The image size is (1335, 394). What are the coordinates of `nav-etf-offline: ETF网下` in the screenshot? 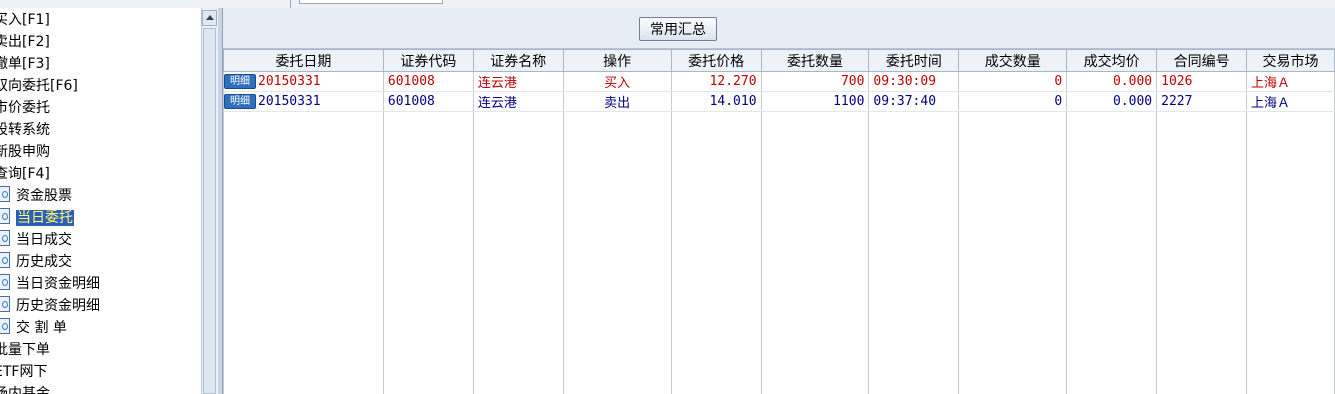 It's located at (23, 372).